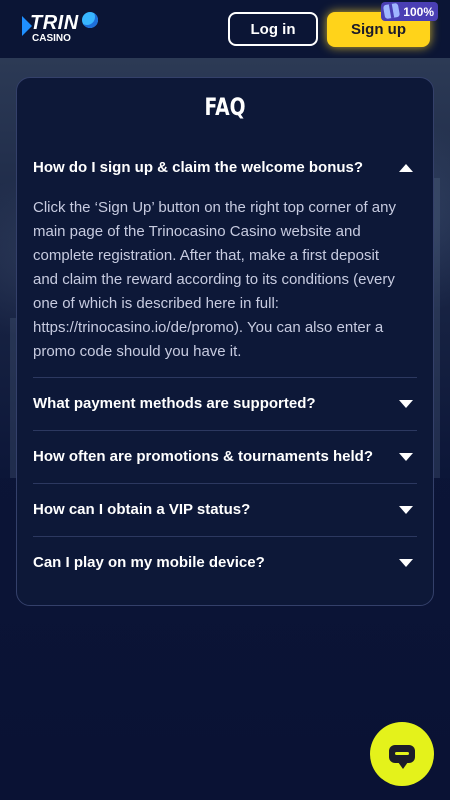  What do you see at coordinates (54, 23) in the screenshot?
I see `logo-text: TRIN` at bounding box center [54, 23].